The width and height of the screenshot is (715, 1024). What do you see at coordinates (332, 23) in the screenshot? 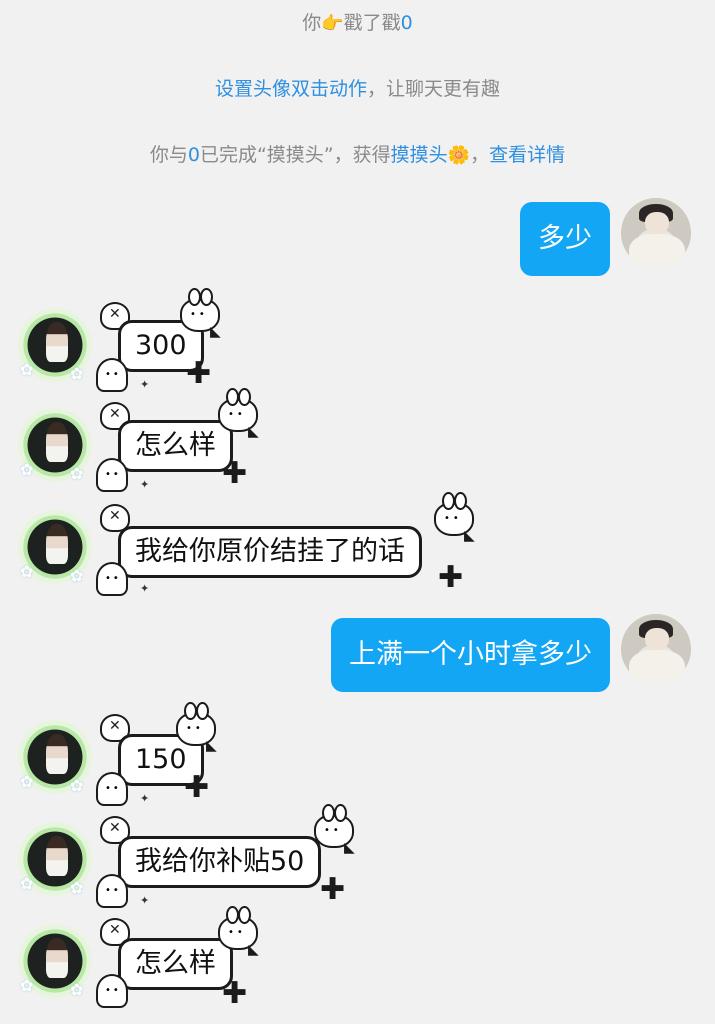
I see `pointing-hand-icon: 👉` at bounding box center [332, 23].